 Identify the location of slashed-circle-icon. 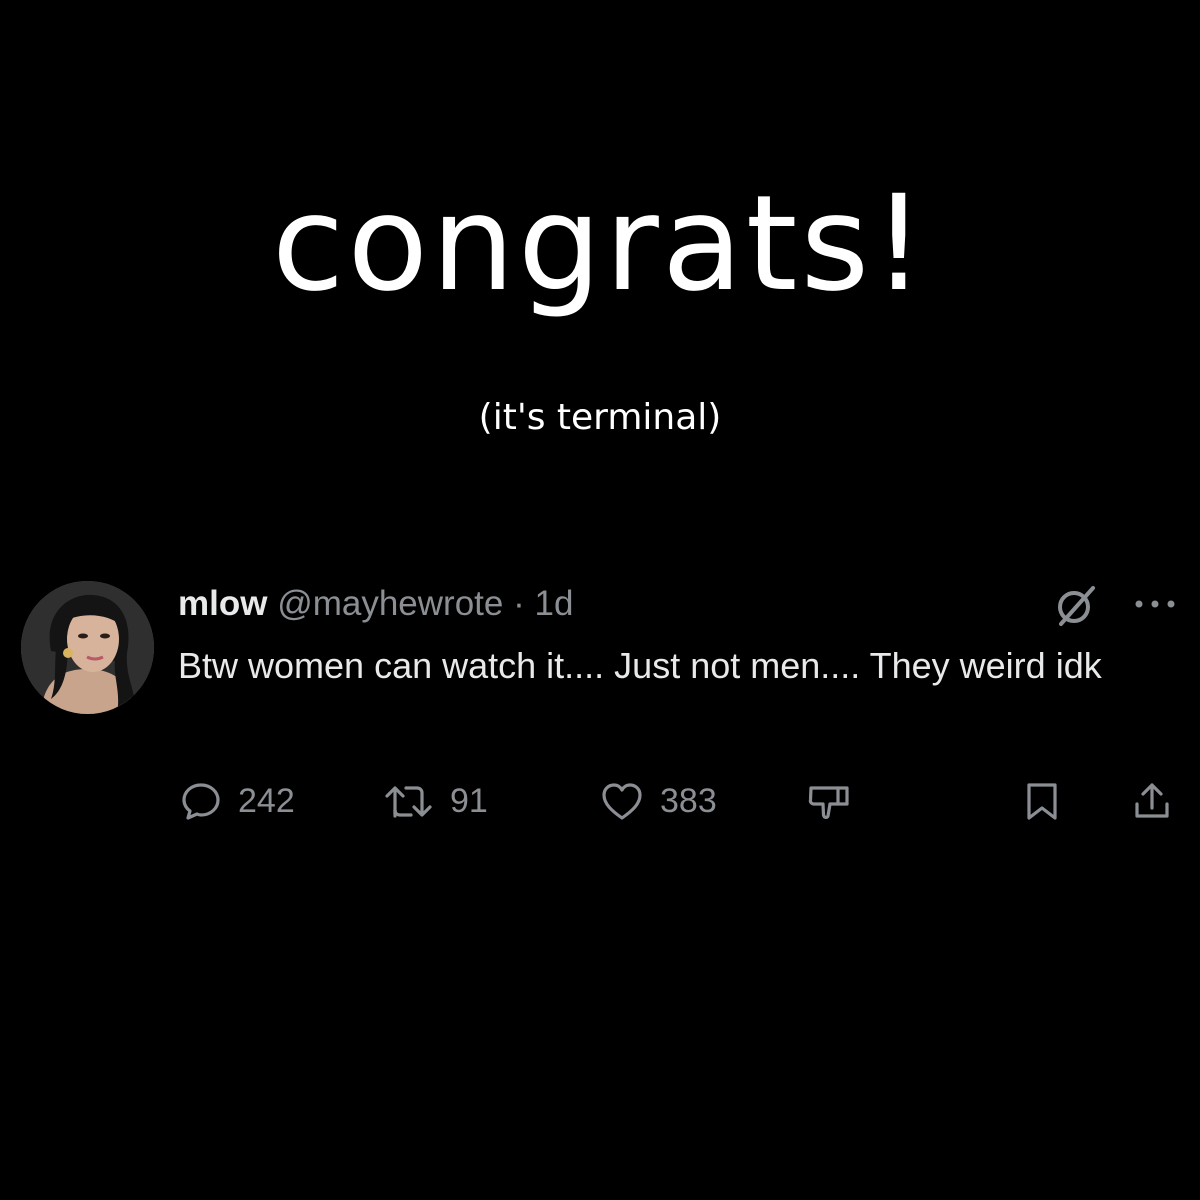
(1076, 606).